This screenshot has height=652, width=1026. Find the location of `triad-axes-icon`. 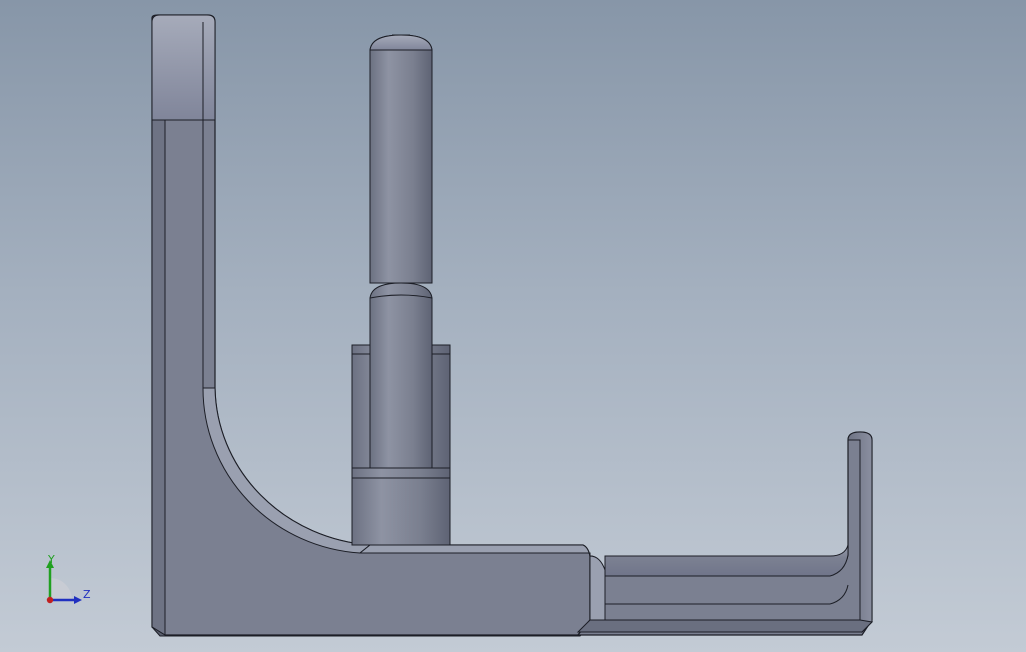

triad-axes-icon is located at coordinates (64, 582).